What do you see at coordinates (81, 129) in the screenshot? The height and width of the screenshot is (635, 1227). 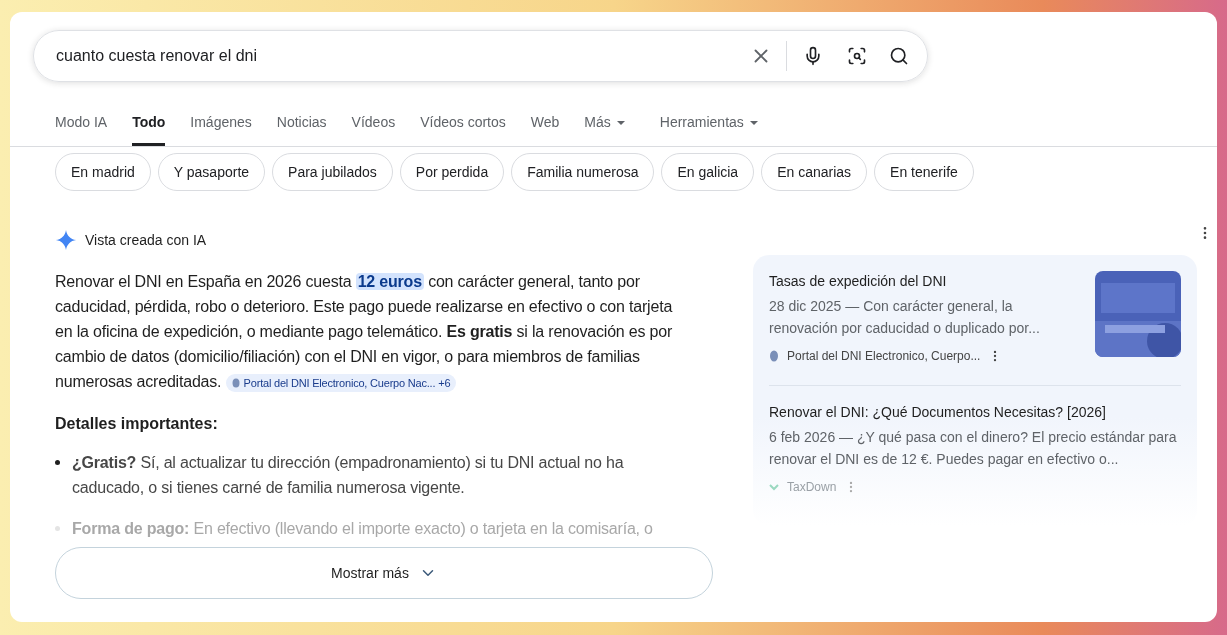 I see `search-tab: Modo IA` at bounding box center [81, 129].